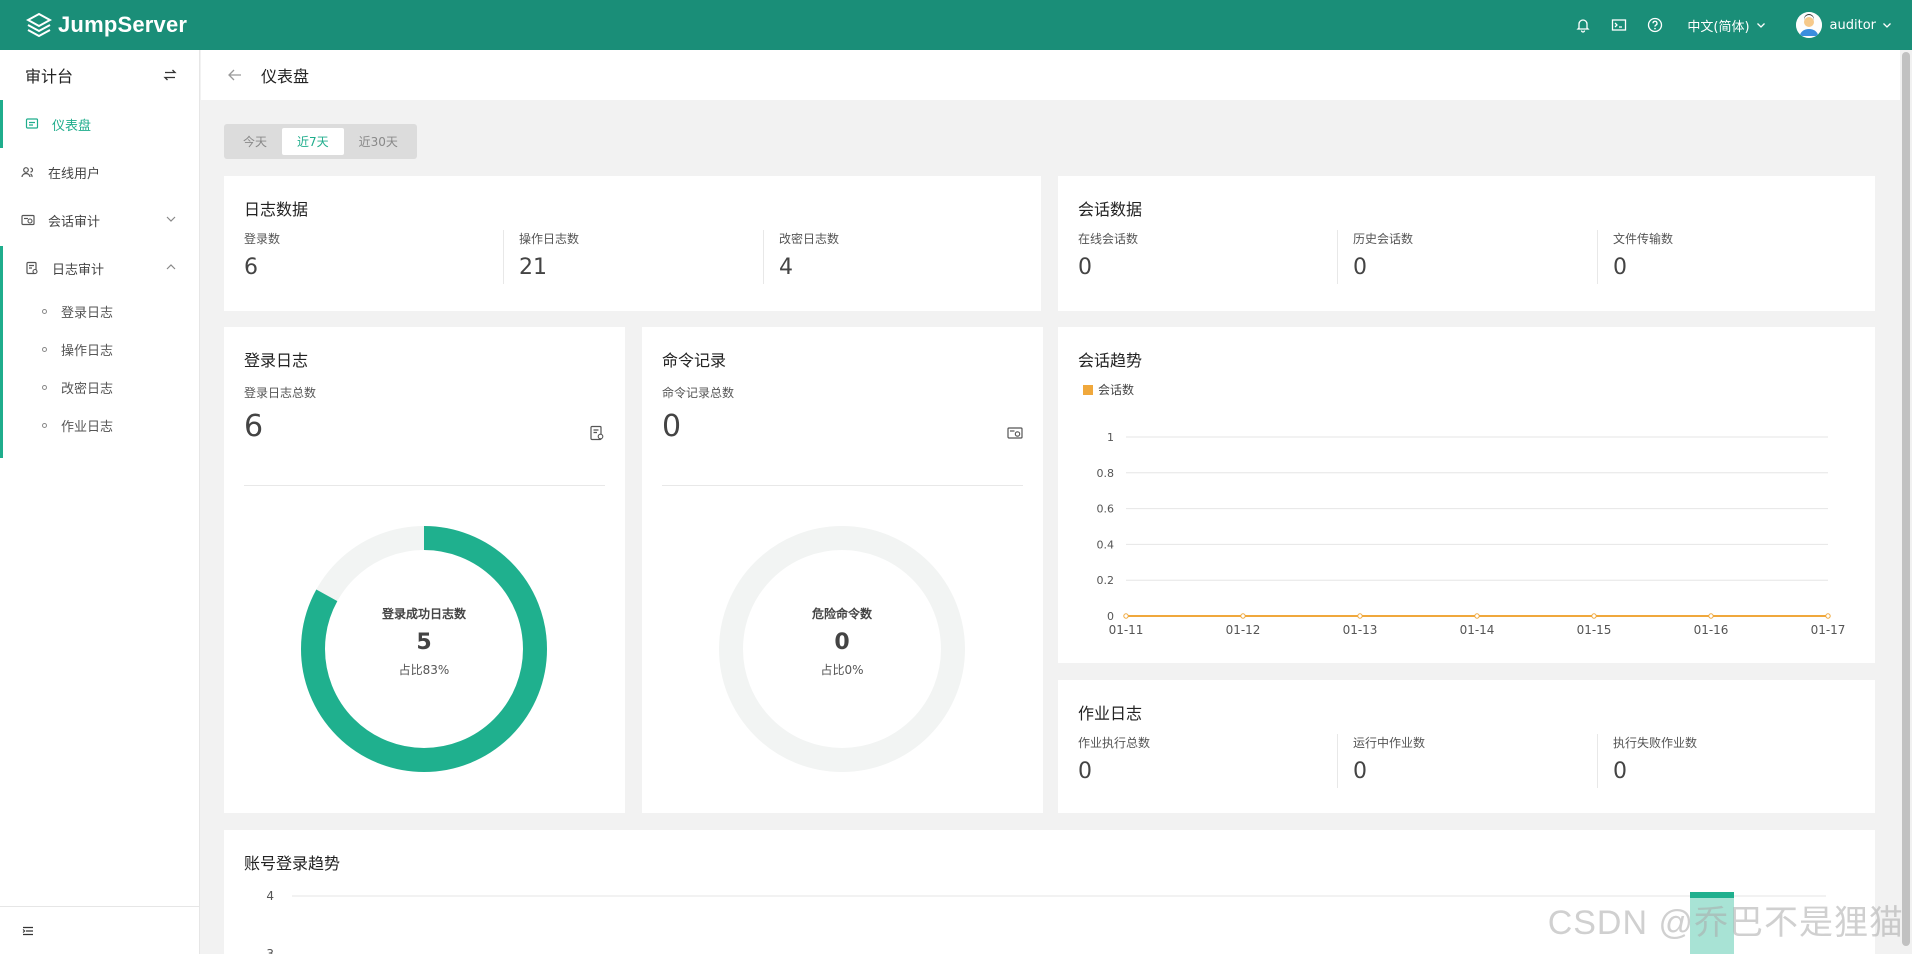 This screenshot has height=954, width=1912. I want to click on x-tick-label: 01-14, so click(1477, 630).